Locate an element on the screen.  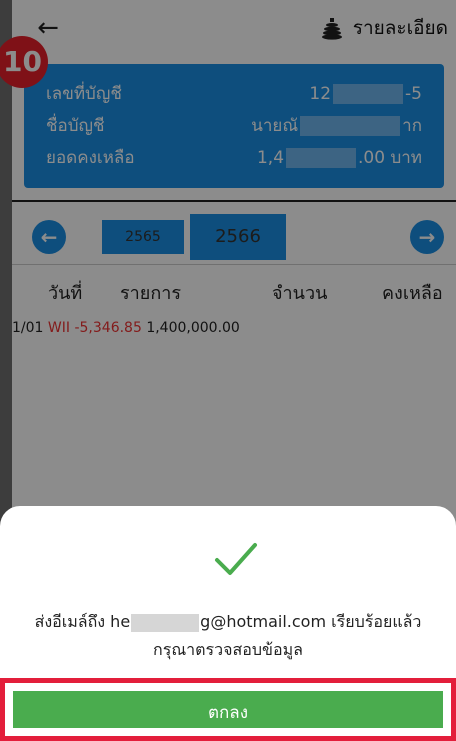
redaction-block is located at coordinates (165, 622).